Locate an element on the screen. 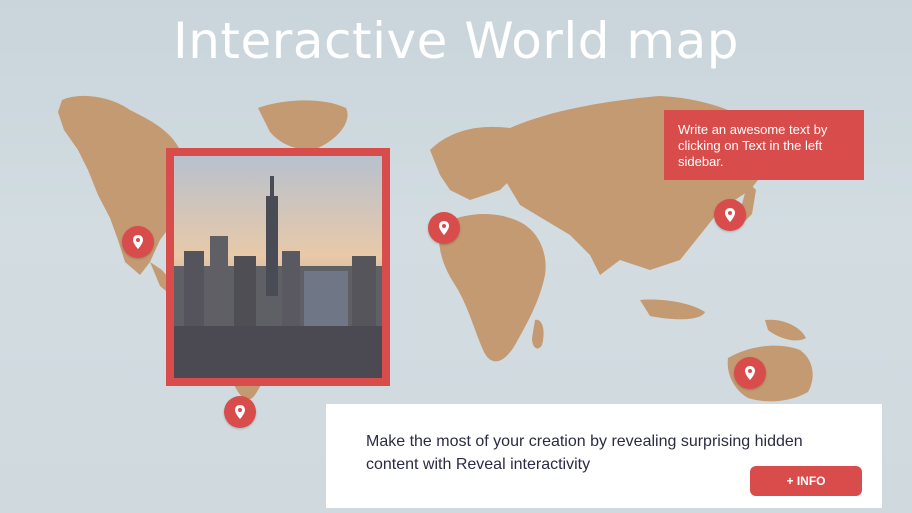  city-photo-frame is located at coordinates (278, 267).